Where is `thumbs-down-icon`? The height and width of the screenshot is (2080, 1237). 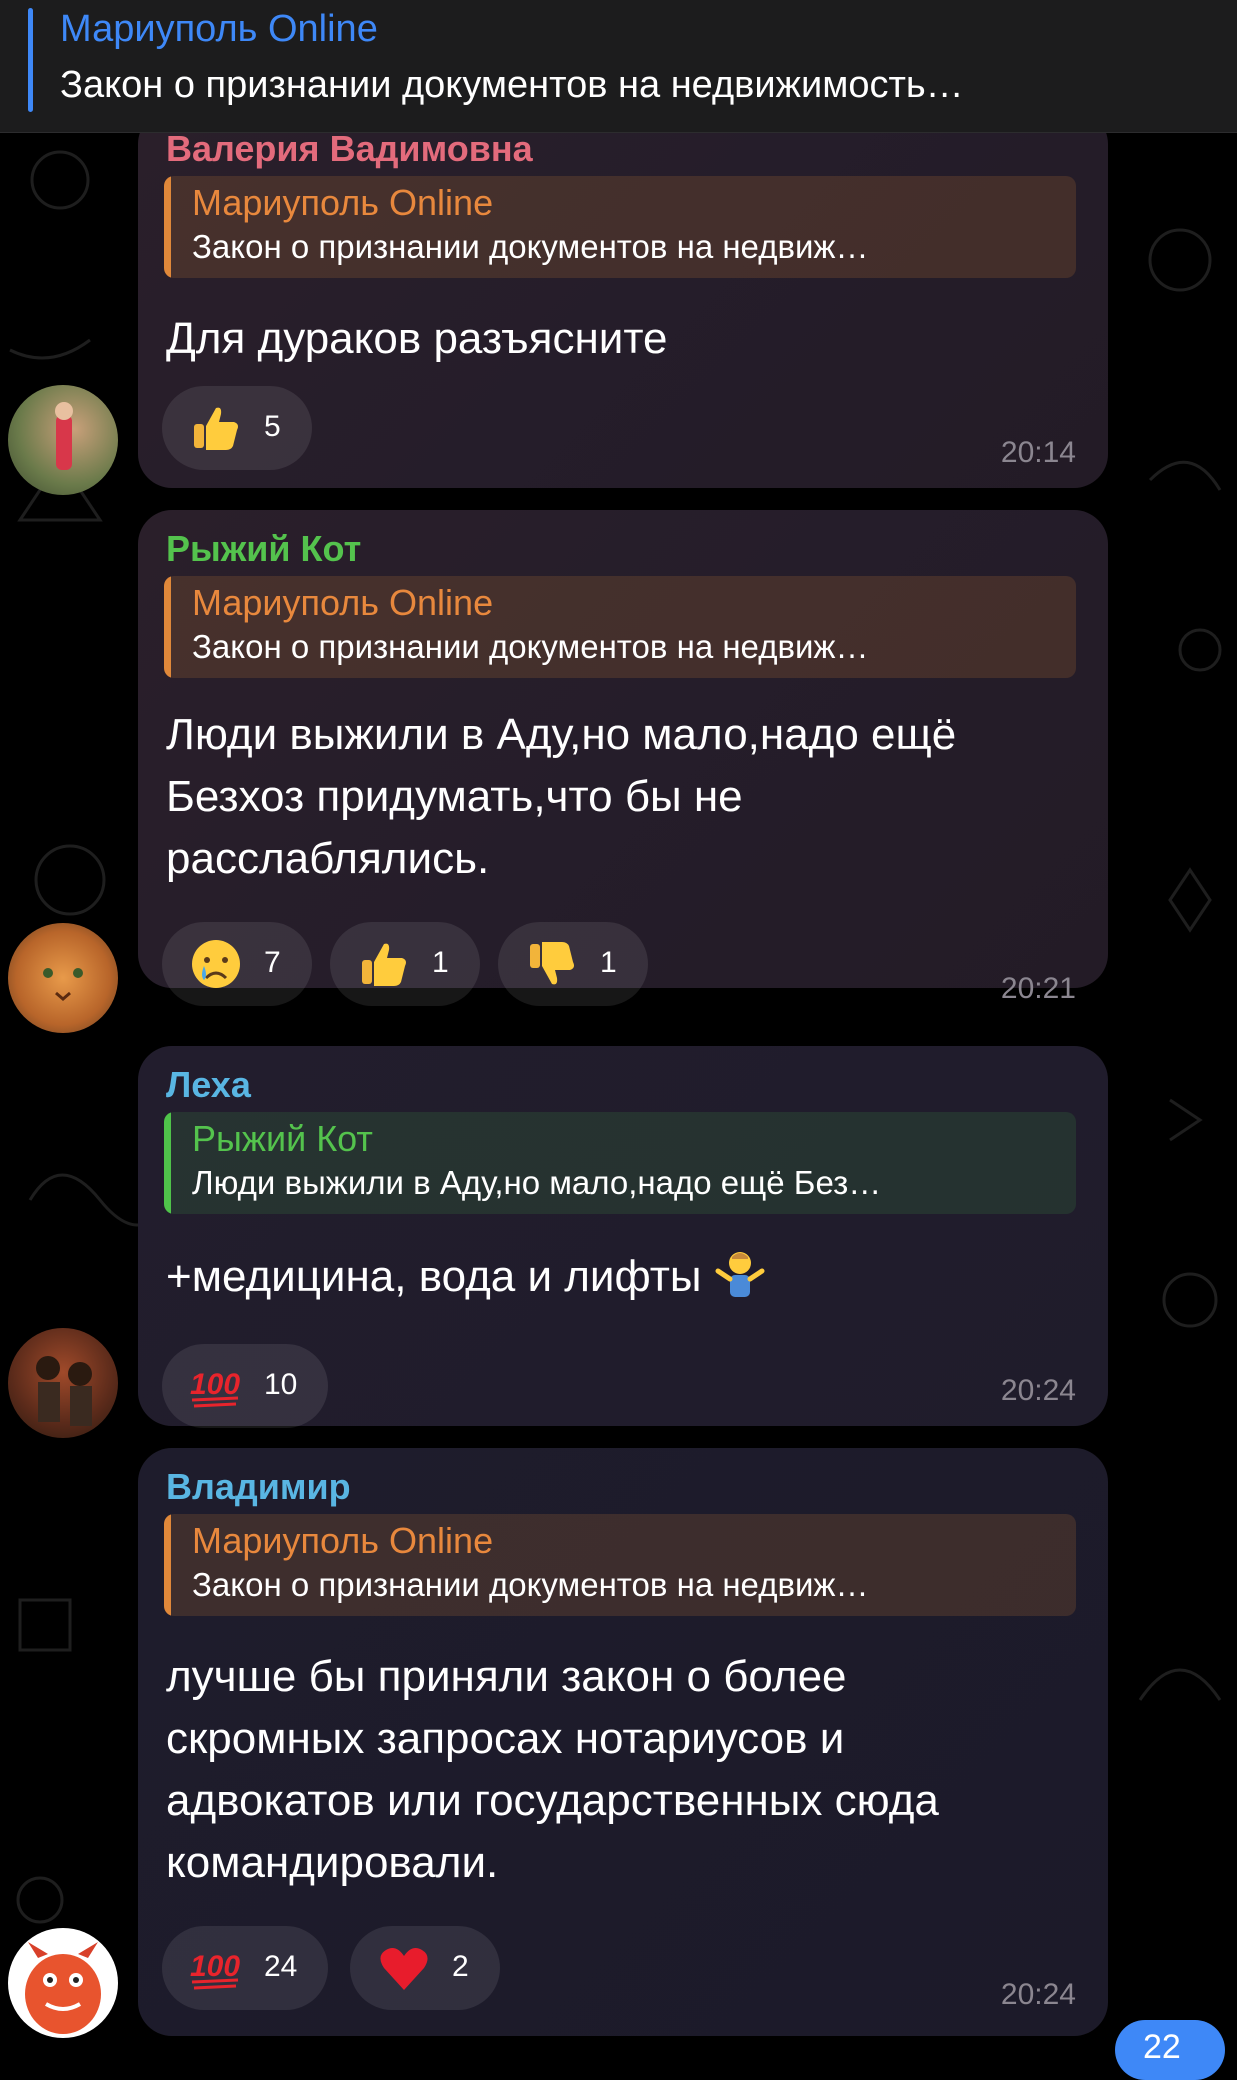
thumbs-down-icon is located at coordinates (552, 963).